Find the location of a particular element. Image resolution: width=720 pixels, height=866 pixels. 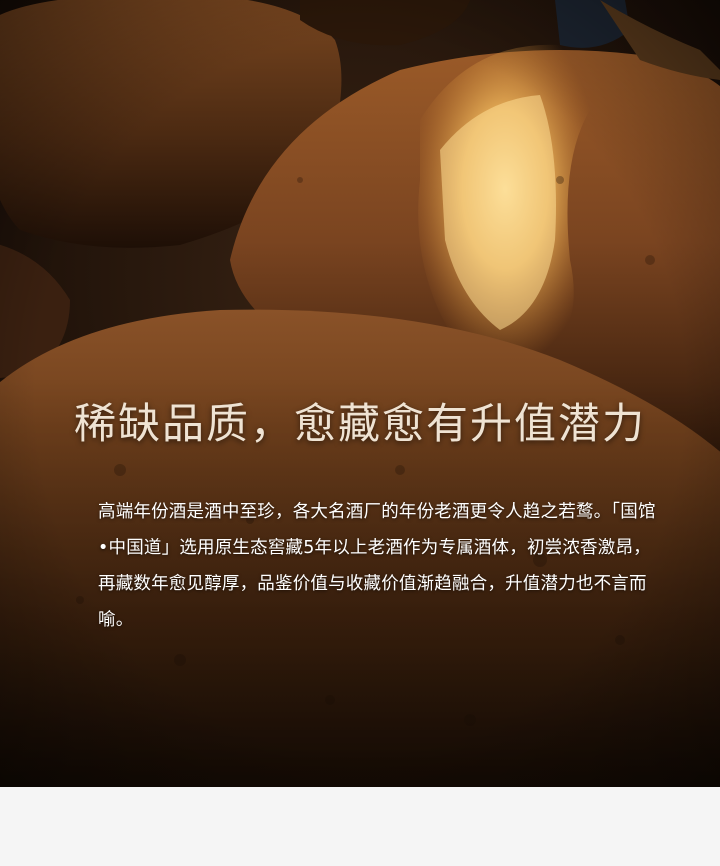

headline: 稀缺品质，愈藏愈有升值潜力 is located at coordinates (359, 423).